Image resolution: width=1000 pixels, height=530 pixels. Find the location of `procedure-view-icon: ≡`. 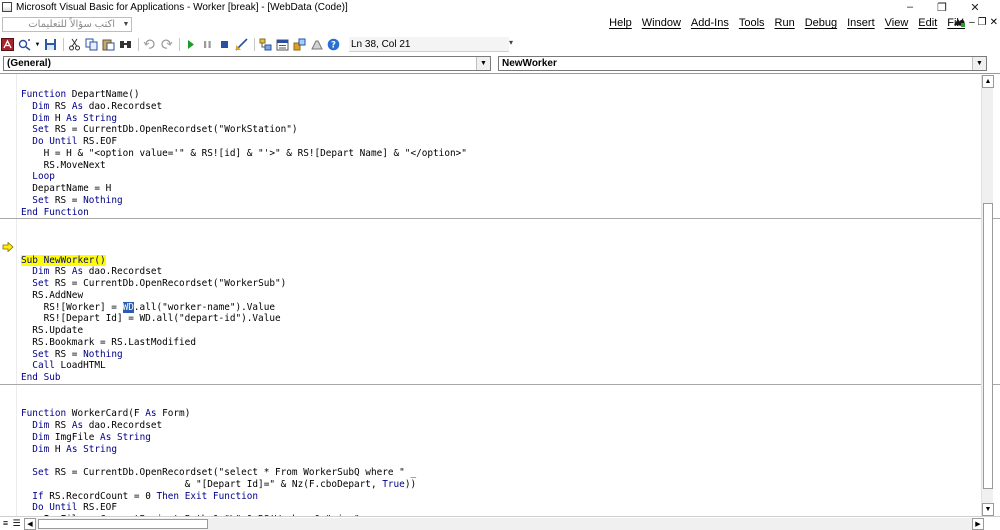

procedure-view-icon: ≡ is located at coordinates (5, 523).